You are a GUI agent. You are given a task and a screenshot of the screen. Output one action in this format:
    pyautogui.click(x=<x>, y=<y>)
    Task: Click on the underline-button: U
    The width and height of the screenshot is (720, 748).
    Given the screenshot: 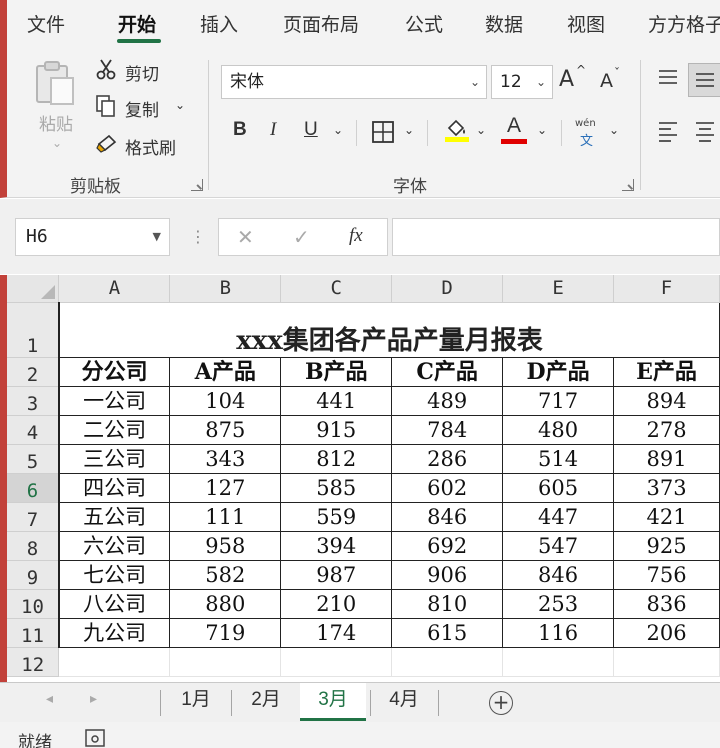 What is the action you would take?
    pyautogui.click(x=311, y=130)
    